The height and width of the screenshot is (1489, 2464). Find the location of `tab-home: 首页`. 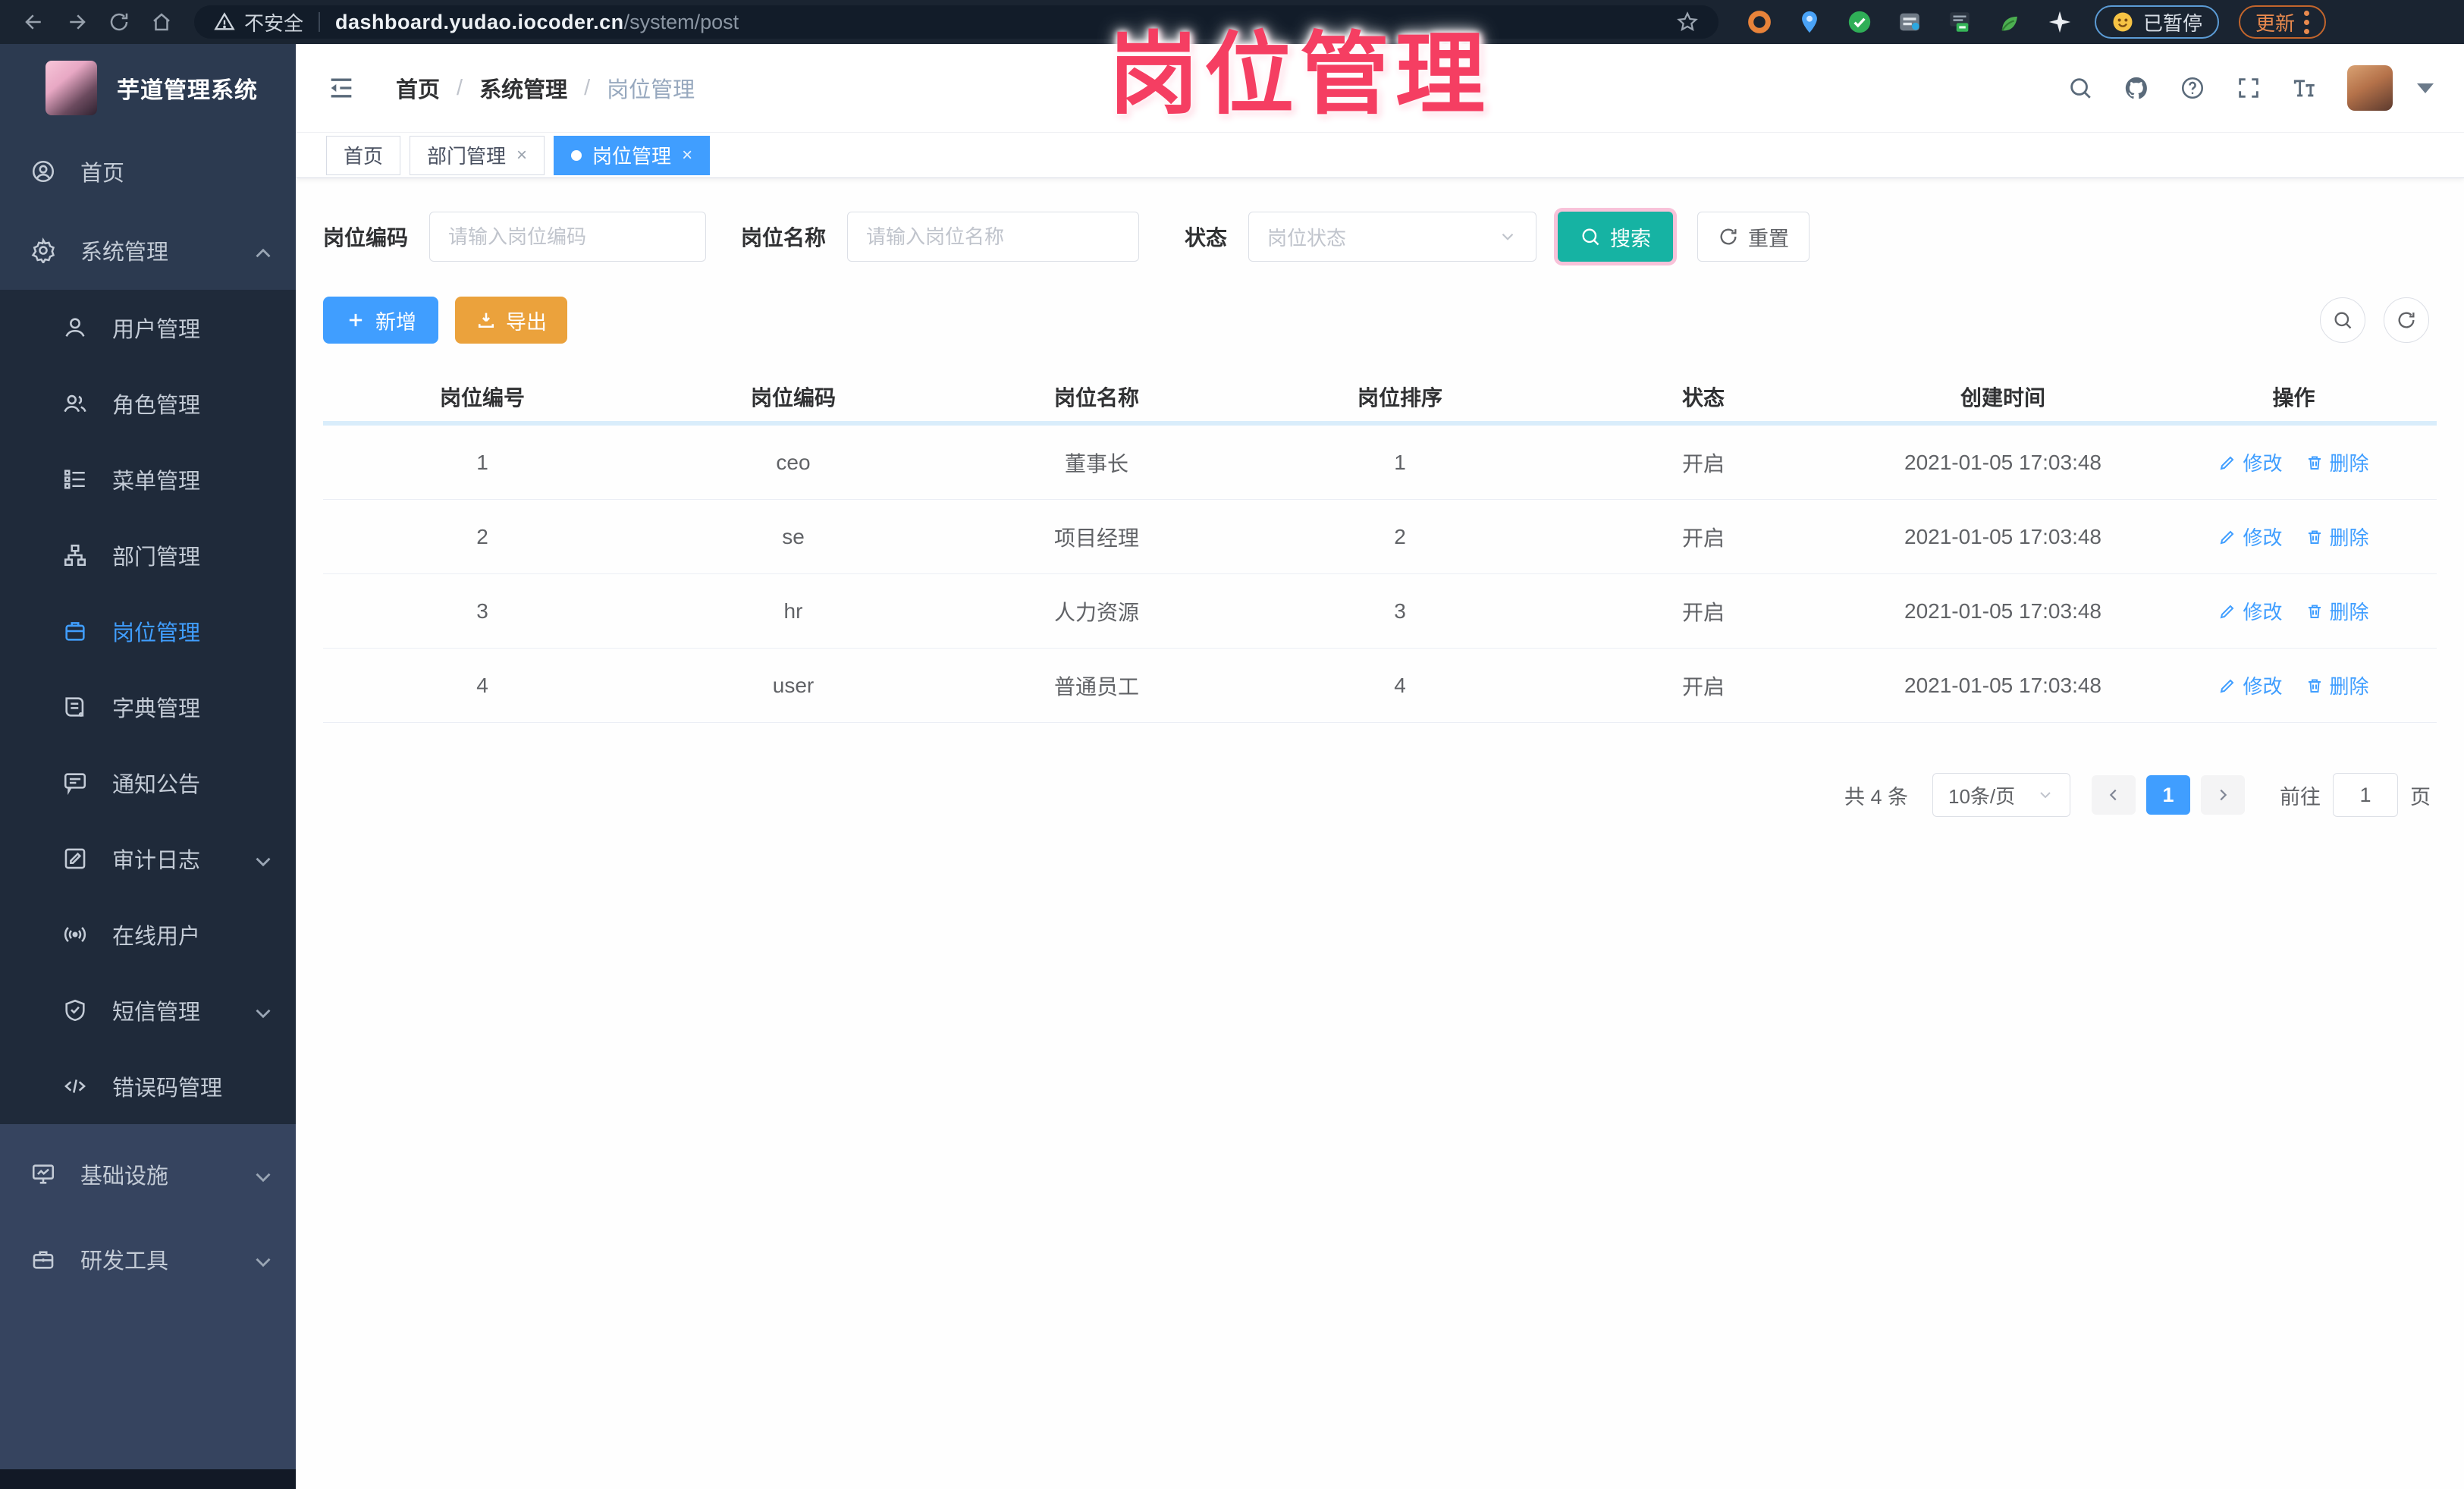

tab-home: 首页 is located at coordinates (363, 155).